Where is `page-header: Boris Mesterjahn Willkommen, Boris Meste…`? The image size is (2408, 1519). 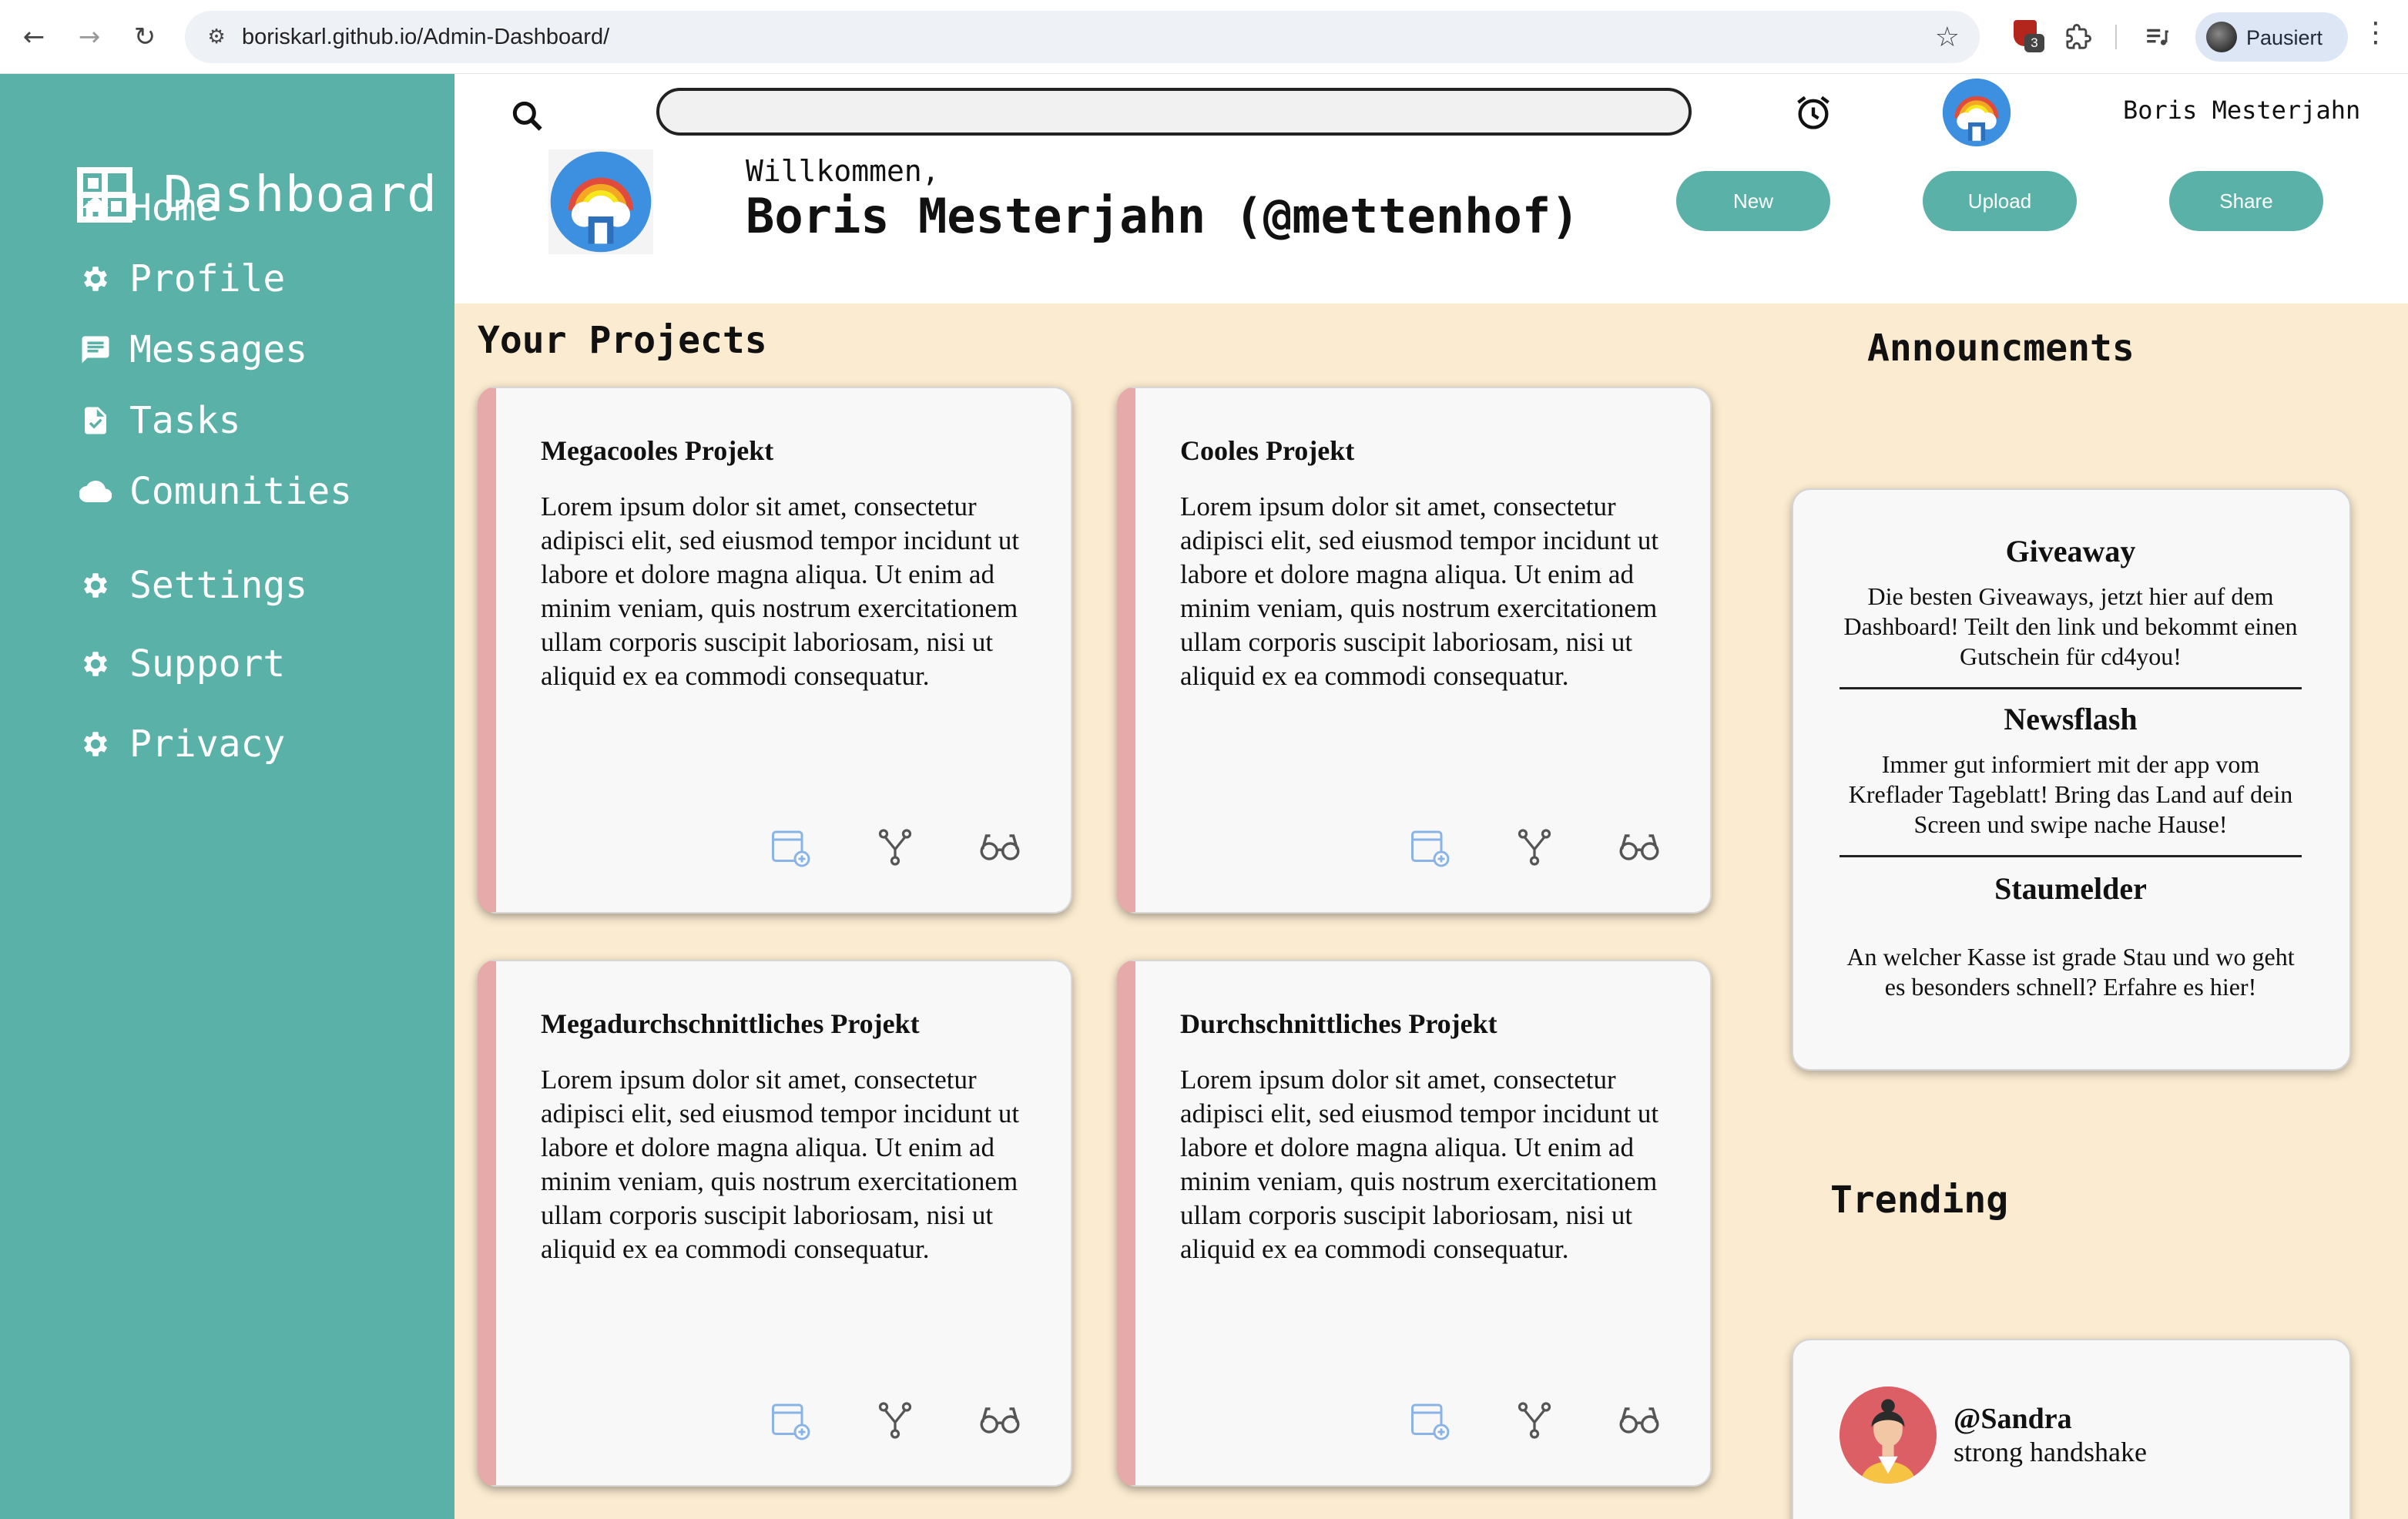 page-header: Boris Mesterjahn Willkommen, Boris Meste… is located at coordinates (1431, 188).